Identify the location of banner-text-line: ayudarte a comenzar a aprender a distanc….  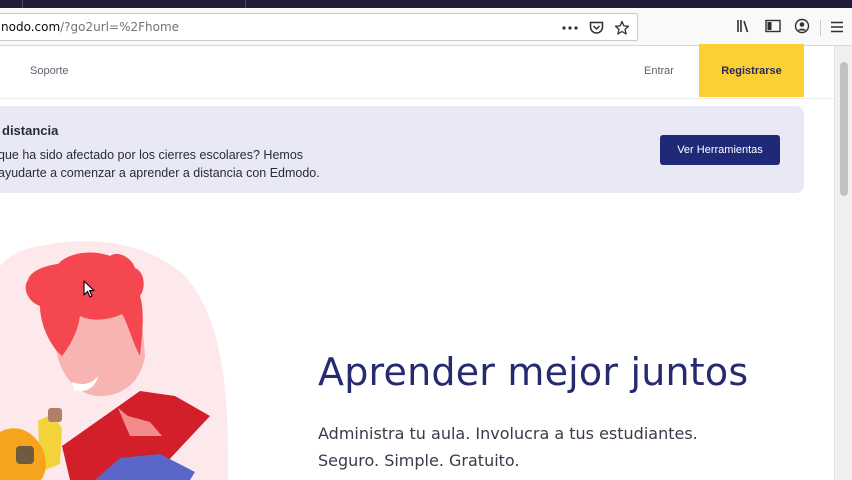
(160, 173).